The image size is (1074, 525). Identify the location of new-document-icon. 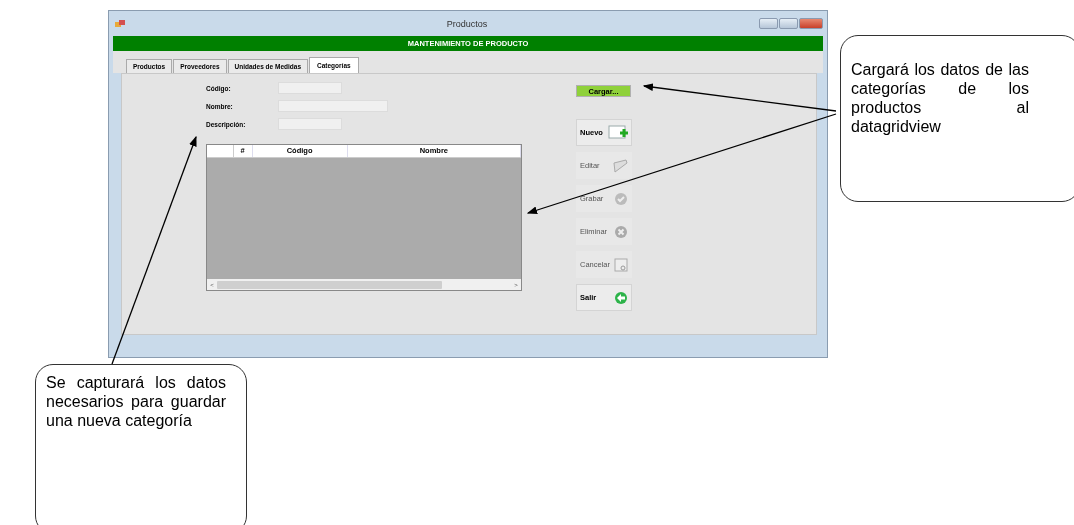
(618, 132).